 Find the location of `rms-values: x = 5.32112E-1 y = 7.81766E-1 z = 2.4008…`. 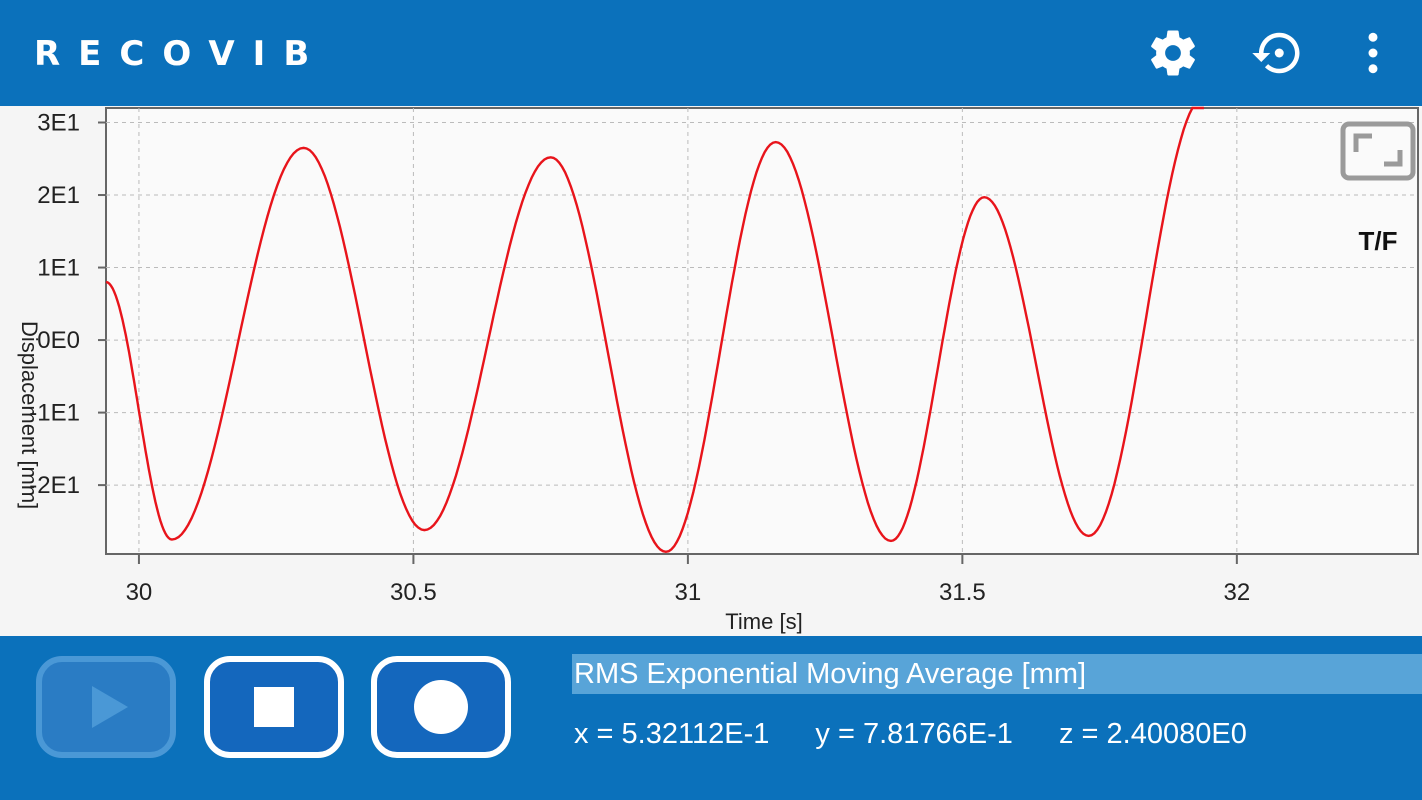

rms-values: x = 5.32112E-1 y = 7.81766E-1 z = 2.4008… is located at coordinates (910, 734).